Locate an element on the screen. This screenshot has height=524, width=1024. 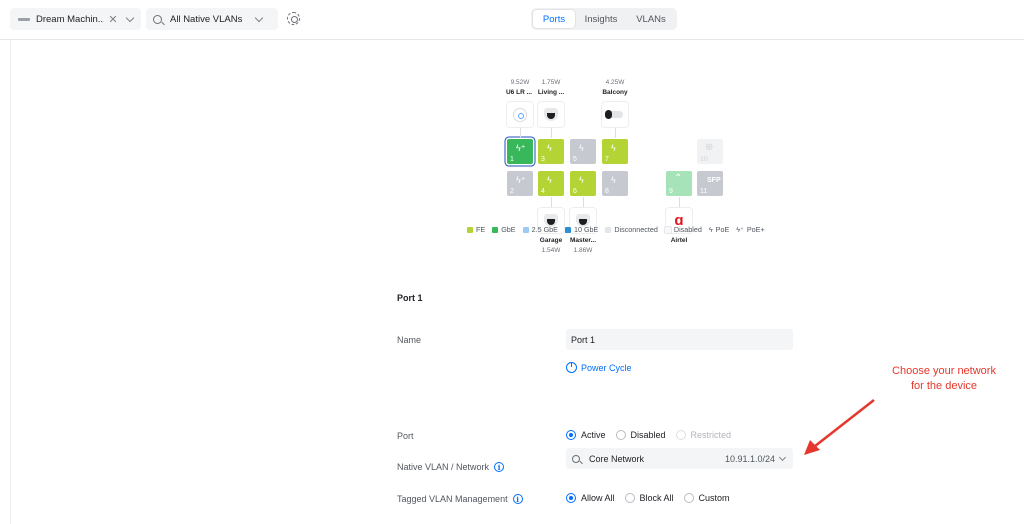
dome-camera-icon is located at coordinates (551, 114).